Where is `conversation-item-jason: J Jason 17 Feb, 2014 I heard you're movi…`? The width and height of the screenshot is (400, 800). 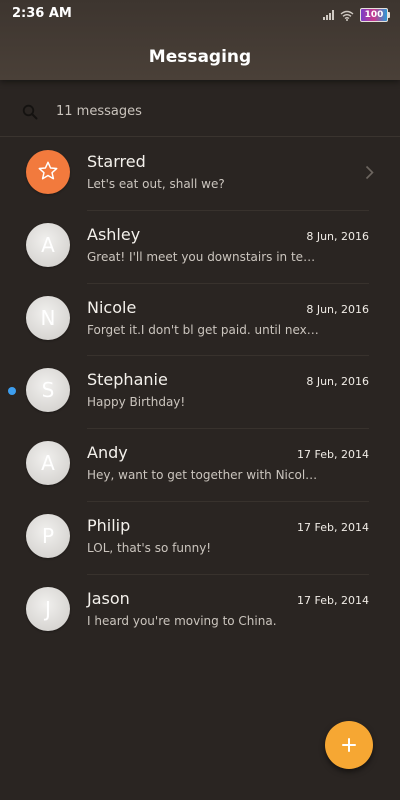 conversation-item-jason: J Jason 17 Feb, 2014 I heard you're movi… is located at coordinates (200, 611).